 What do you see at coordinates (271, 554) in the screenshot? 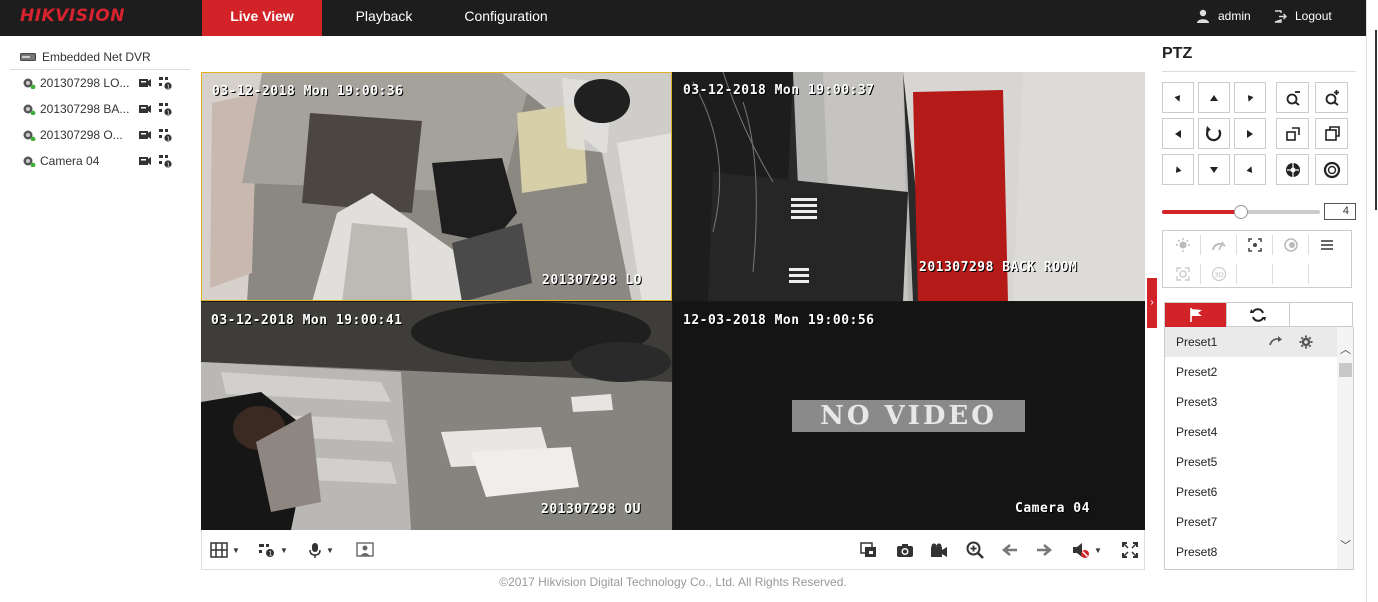
I see `svg-text: 1` at bounding box center [271, 554].